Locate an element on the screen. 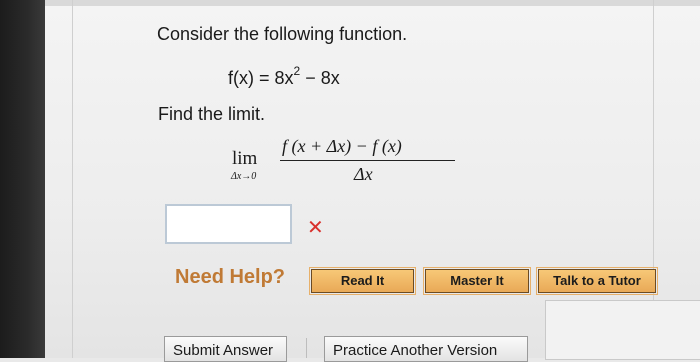  limit-subscript: Δx→0 is located at coordinates (244, 176).